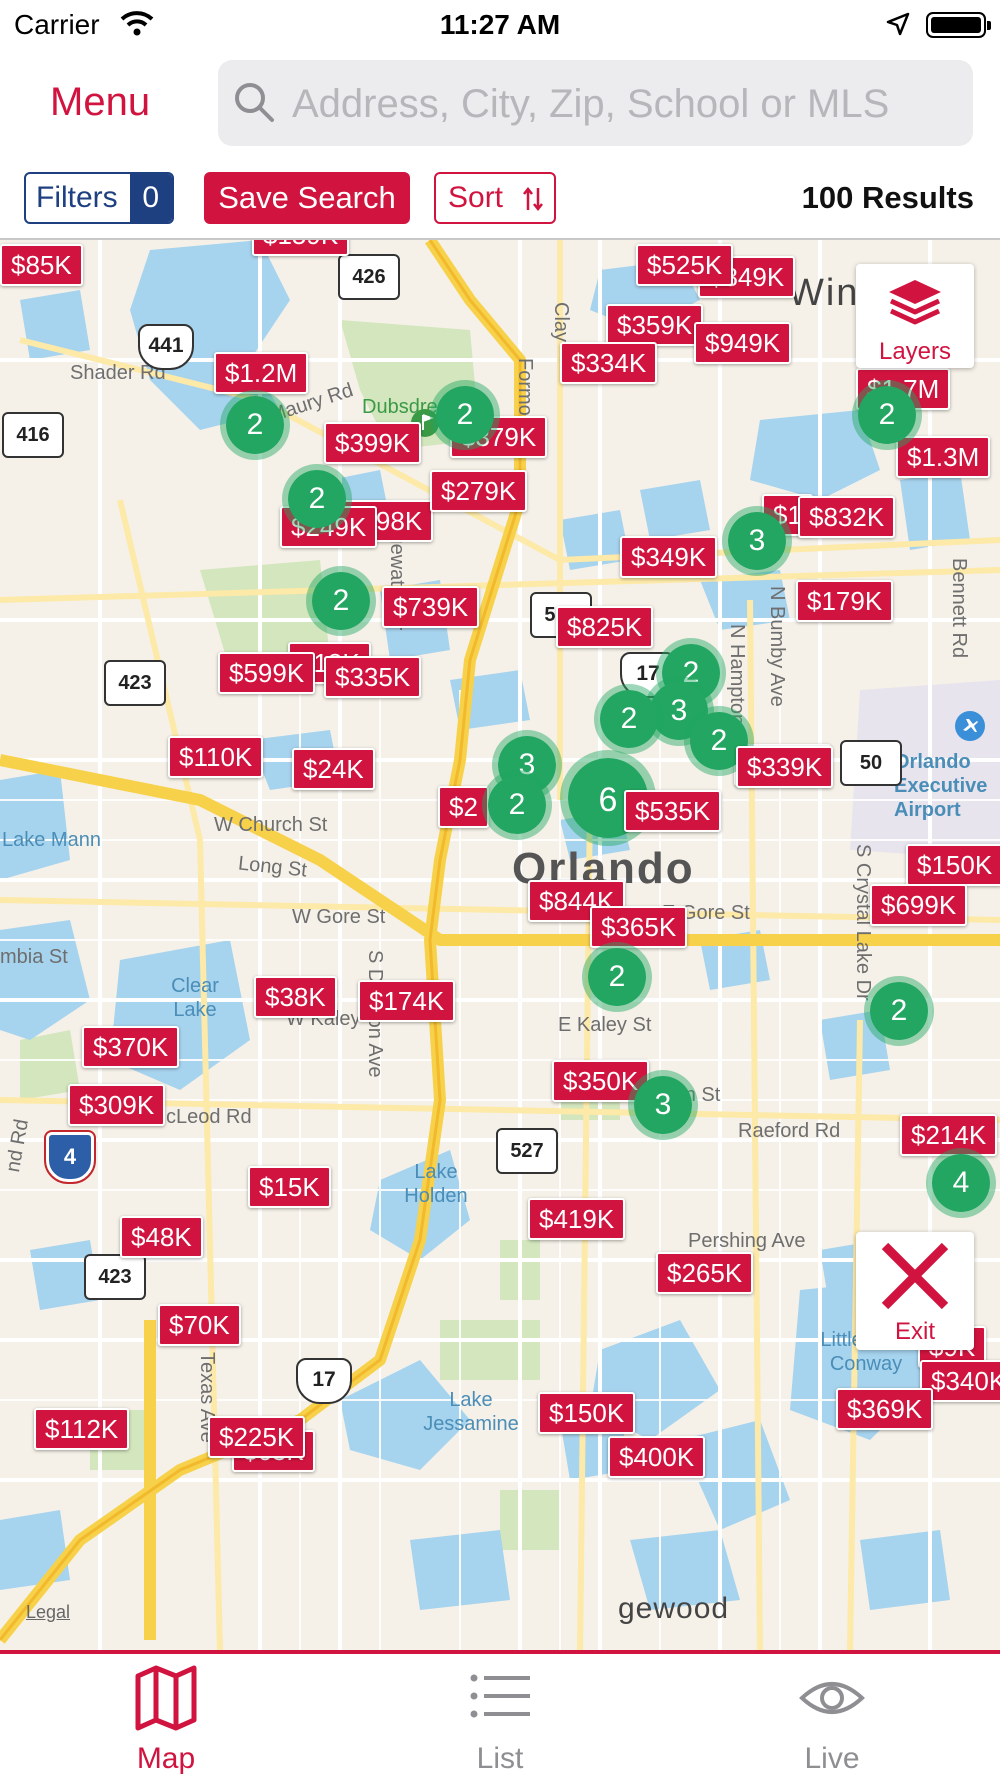  What do you see at coordinates (257, 1437) in the screenshot?
I see `price-pin: $225K` at bounding box center [257, 1437].